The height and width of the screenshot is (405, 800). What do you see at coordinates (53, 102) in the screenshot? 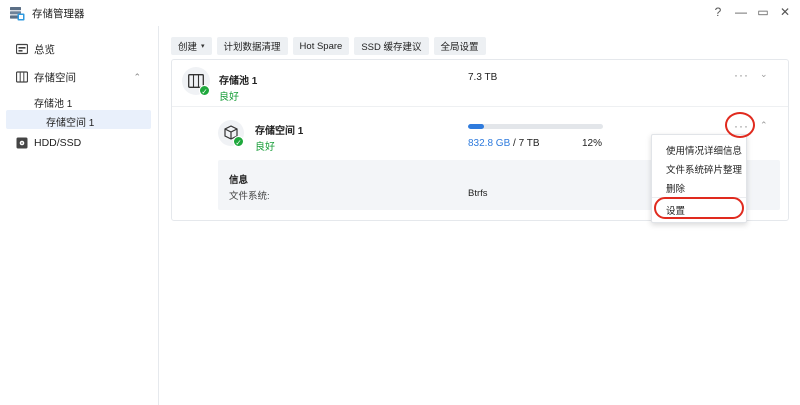
I see `sidebar-item-storage-pool-1: 存储池 1` at bounding box center [53, 102].